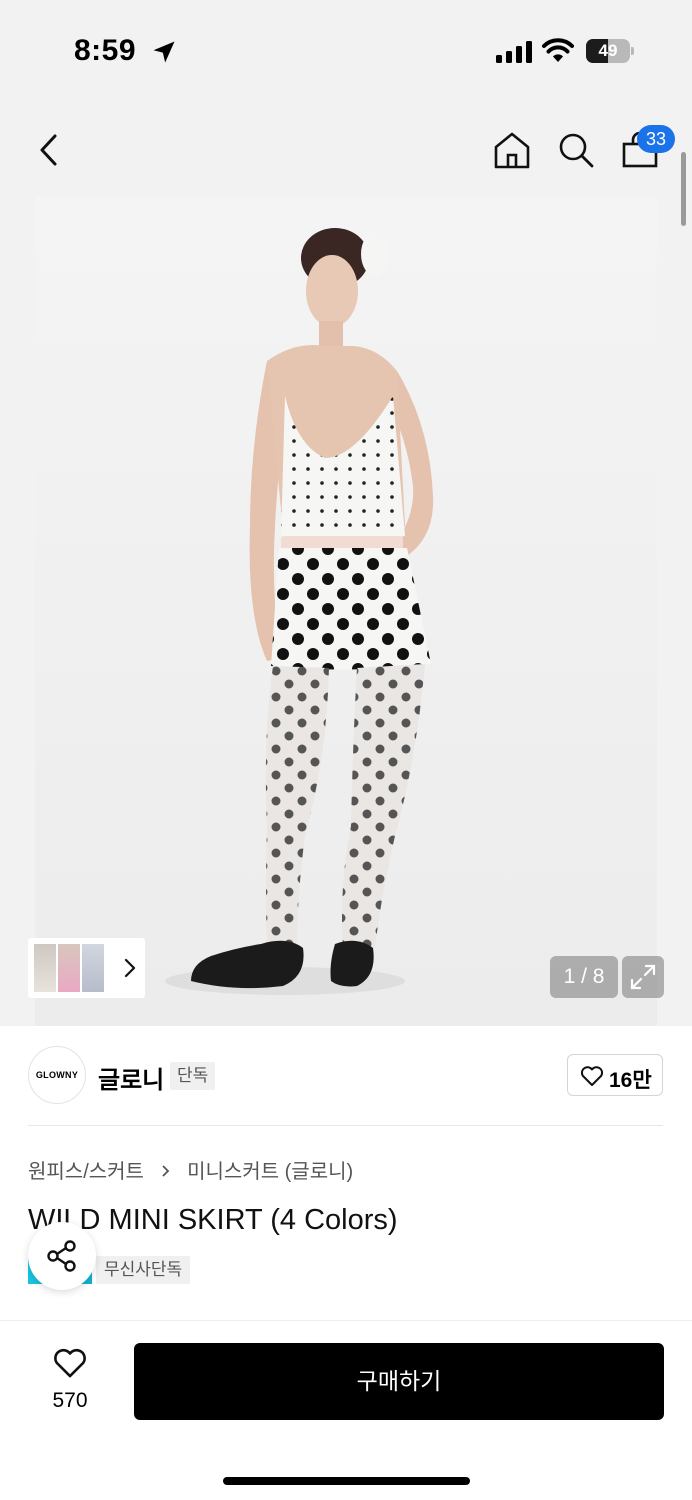  What do you see at coordinates (105, 50) in the screenshot?
I see `status-time: 8:59` at bounding box center [105, 50].